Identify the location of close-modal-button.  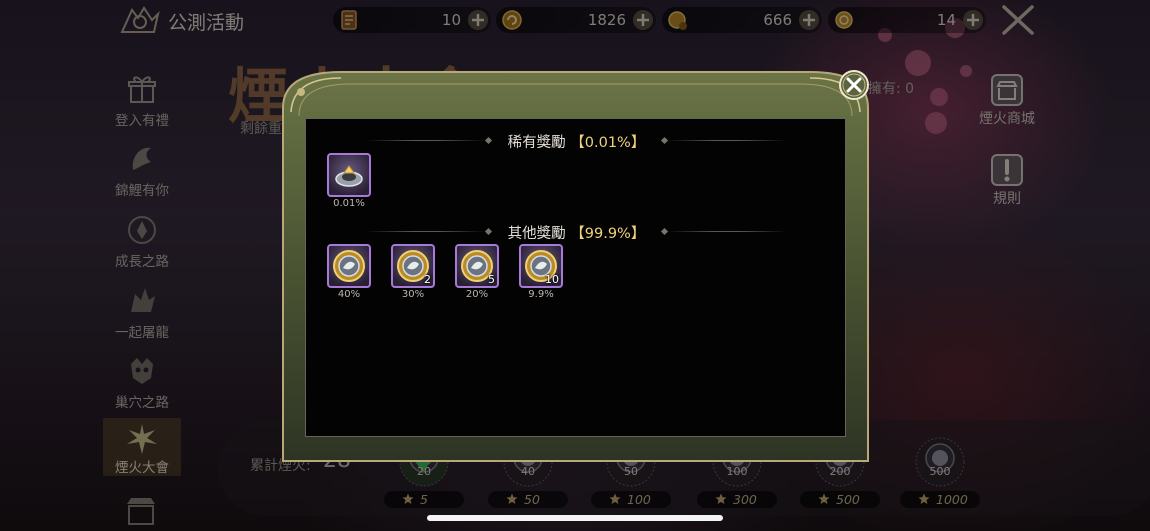
(854, 85).